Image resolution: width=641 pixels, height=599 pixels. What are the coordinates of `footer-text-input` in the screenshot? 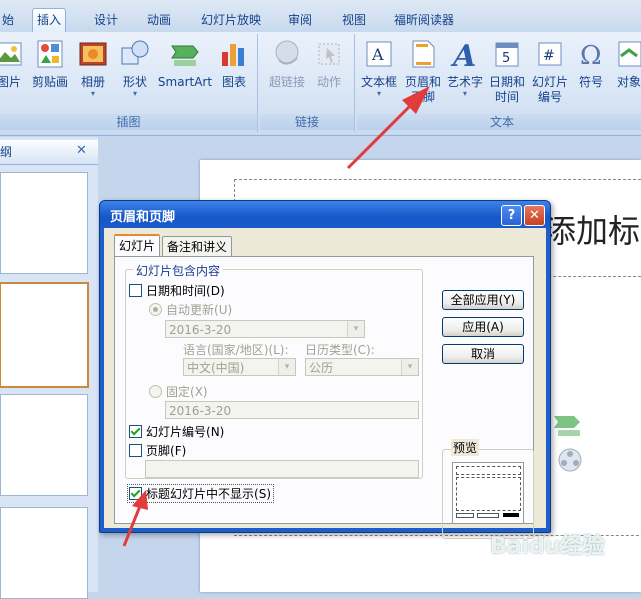 It's located at (282, 469).